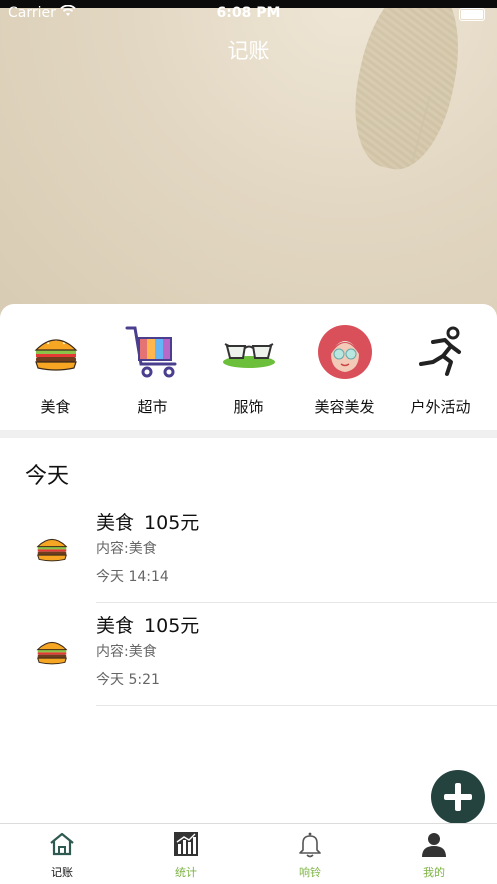 This screenshot has width=497, height=884. Describe the element at coordinates (310, 872) in the screenshot. I see `tab-label: 响铃` at that location.